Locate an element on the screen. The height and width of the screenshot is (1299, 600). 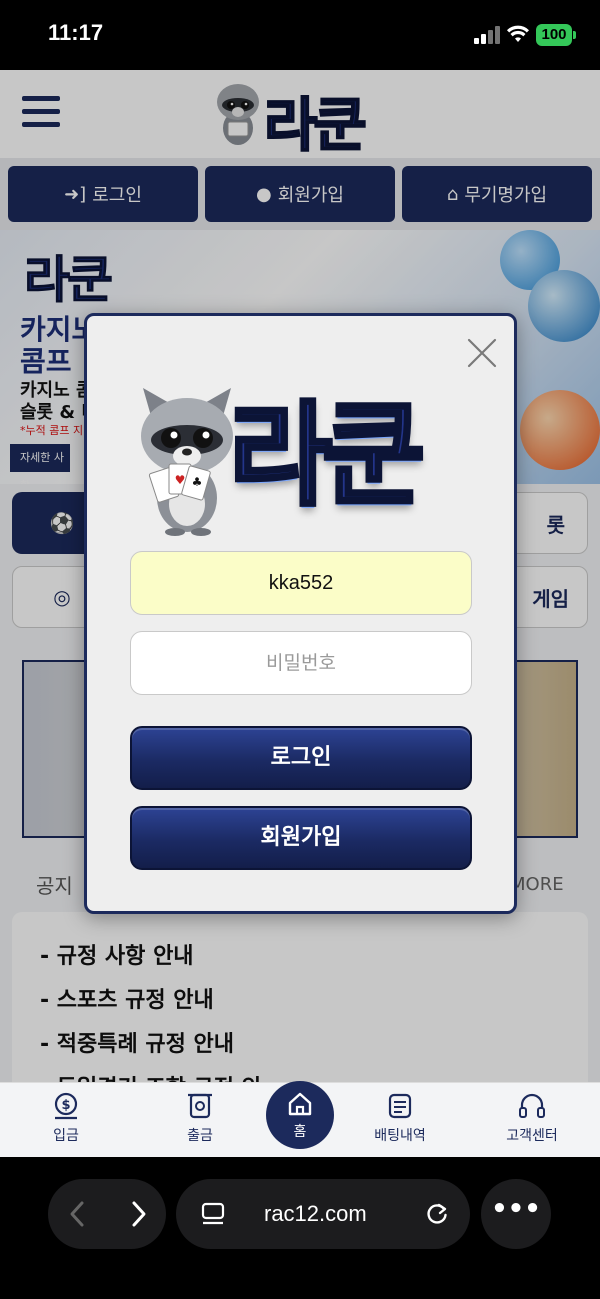
bottom-nav: $ 입금 출금 홈 배팅내역 고객센터 is located at coordinates (300, 1119).